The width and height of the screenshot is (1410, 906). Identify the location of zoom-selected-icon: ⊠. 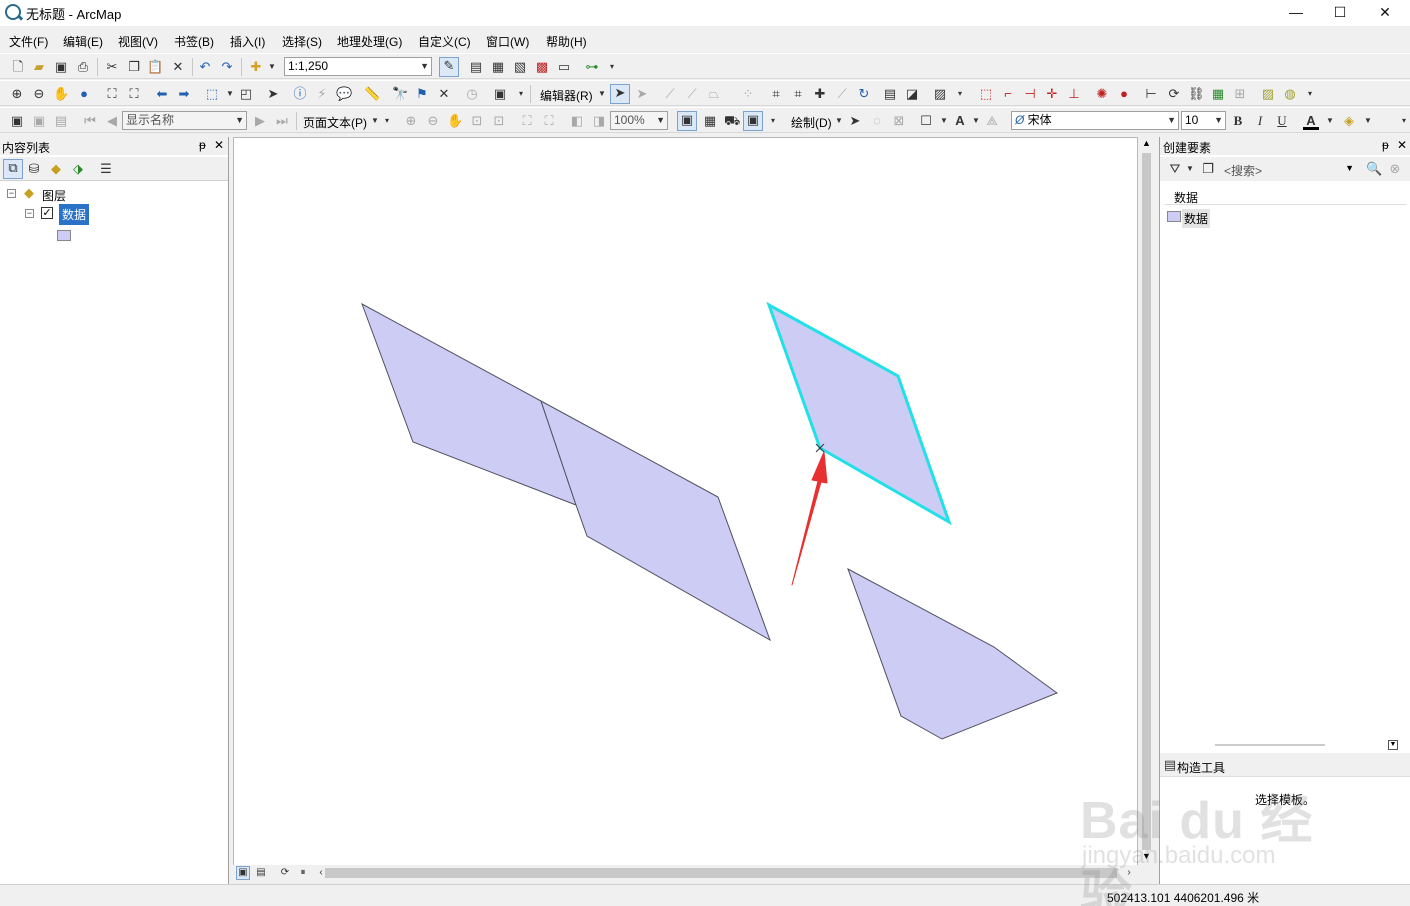
(899, 121).